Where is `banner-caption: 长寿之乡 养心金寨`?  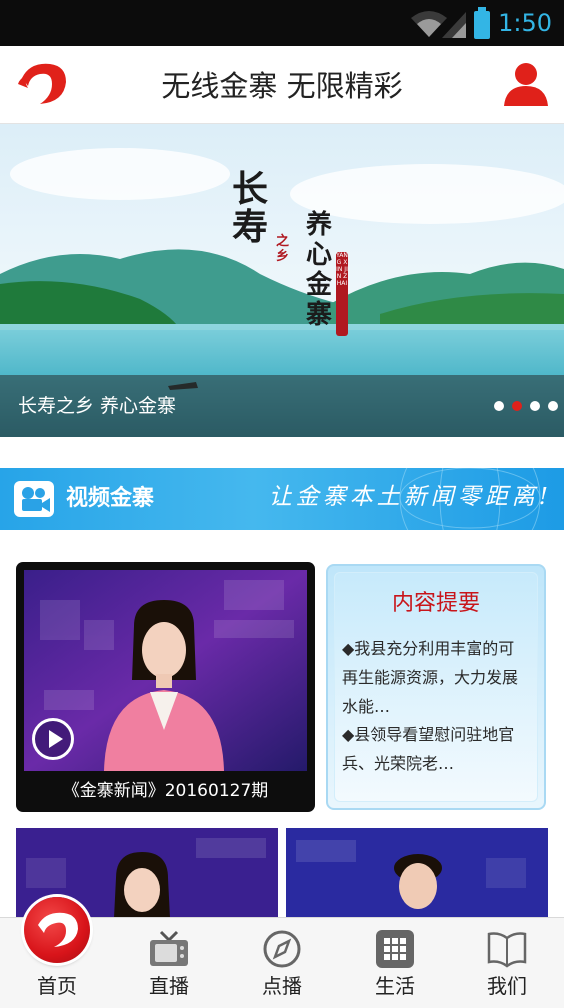 banner-caption: 长寿之乡 养心金寨 is located at coordinates (97, 406).